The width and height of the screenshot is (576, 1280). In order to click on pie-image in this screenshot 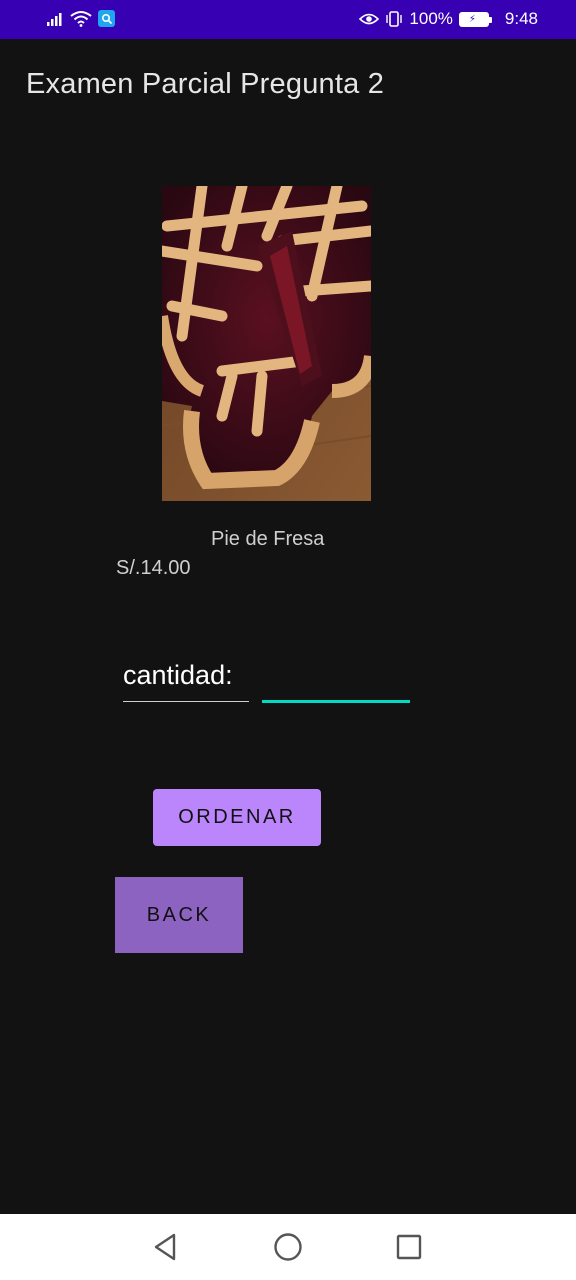, I will do `click(266, 343)`.